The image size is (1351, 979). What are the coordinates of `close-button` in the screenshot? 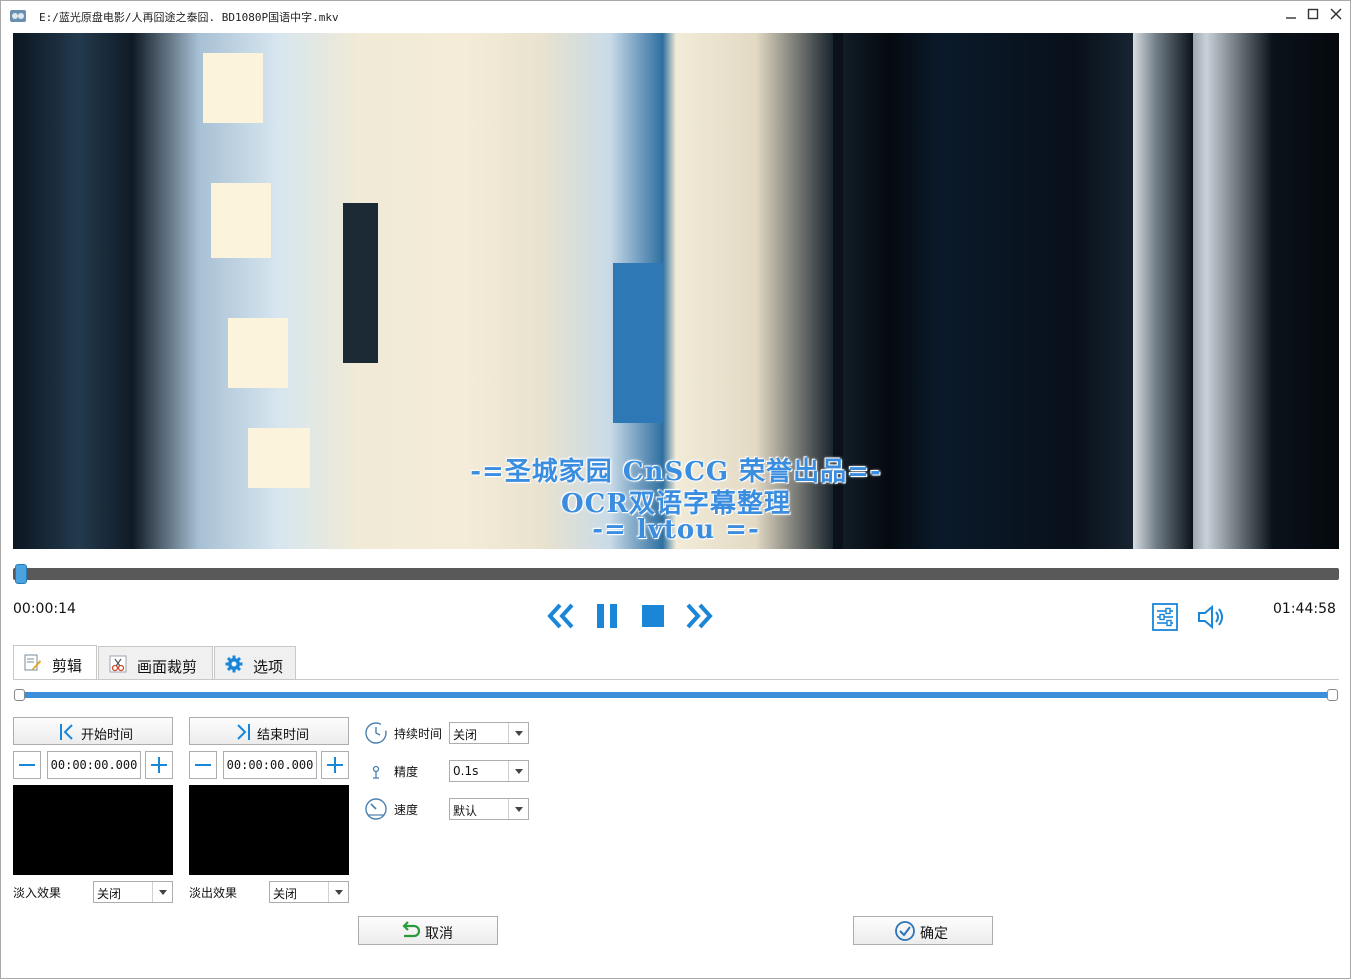 It's located at (1336, 16).